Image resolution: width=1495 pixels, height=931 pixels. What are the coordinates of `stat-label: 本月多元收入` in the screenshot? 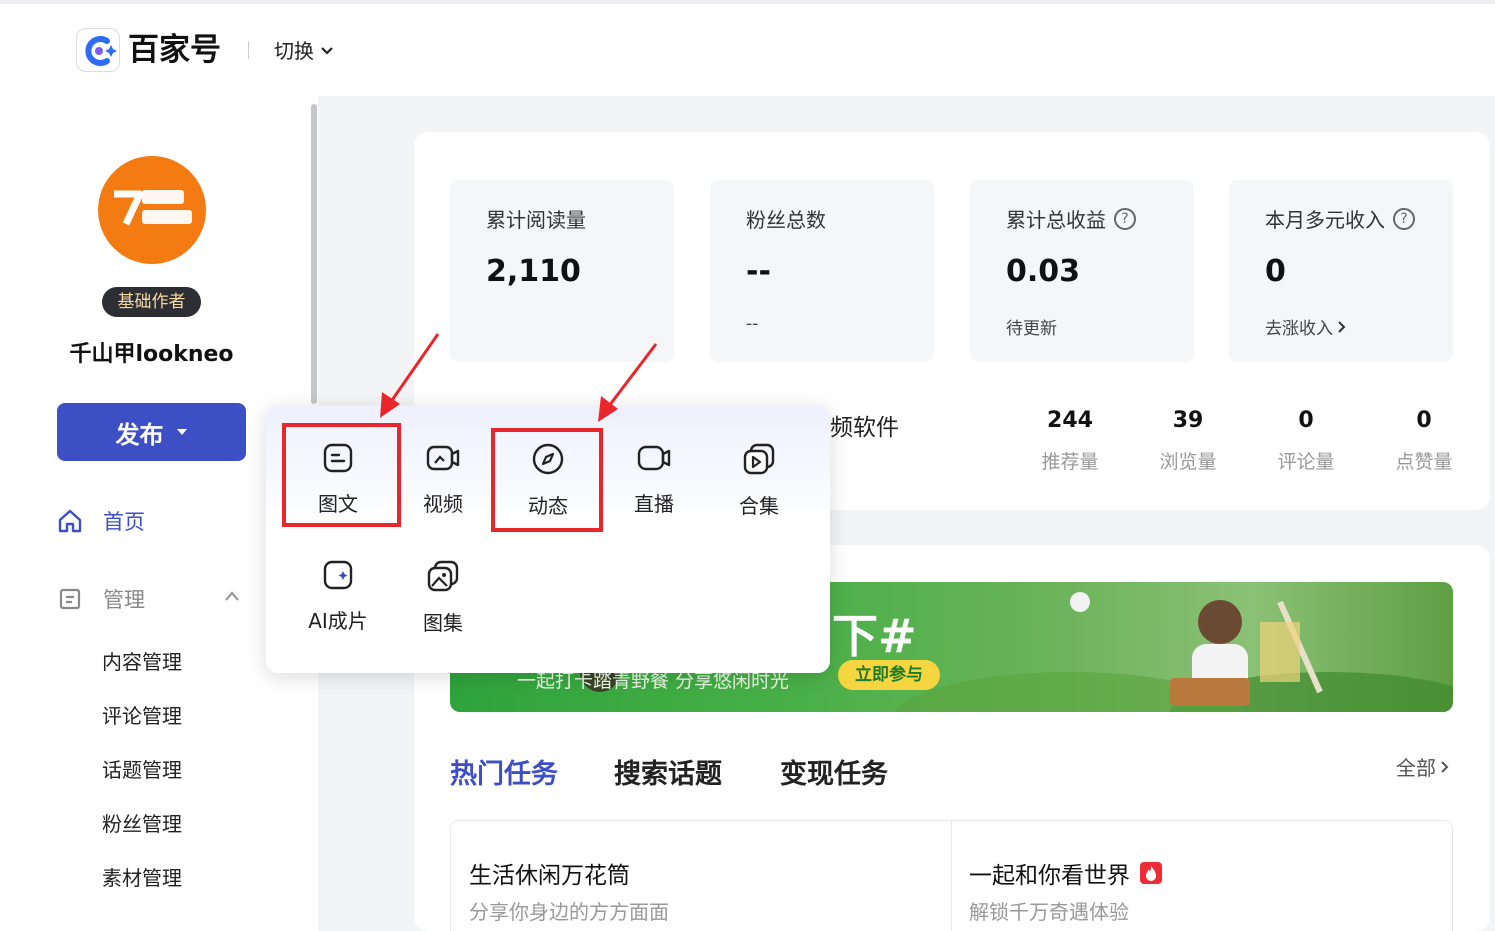 It's located at (1325, 220).